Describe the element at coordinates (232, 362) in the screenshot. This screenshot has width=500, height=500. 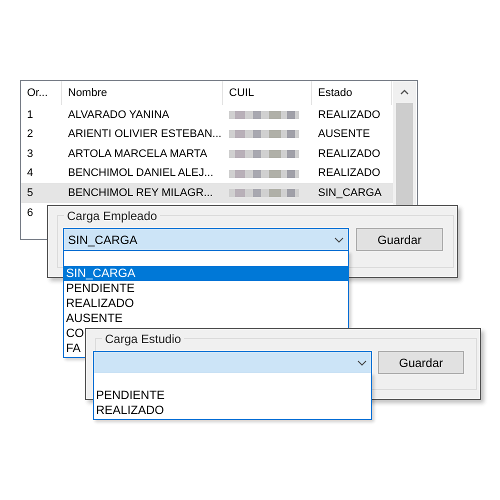
I see `dropdown` at that location.